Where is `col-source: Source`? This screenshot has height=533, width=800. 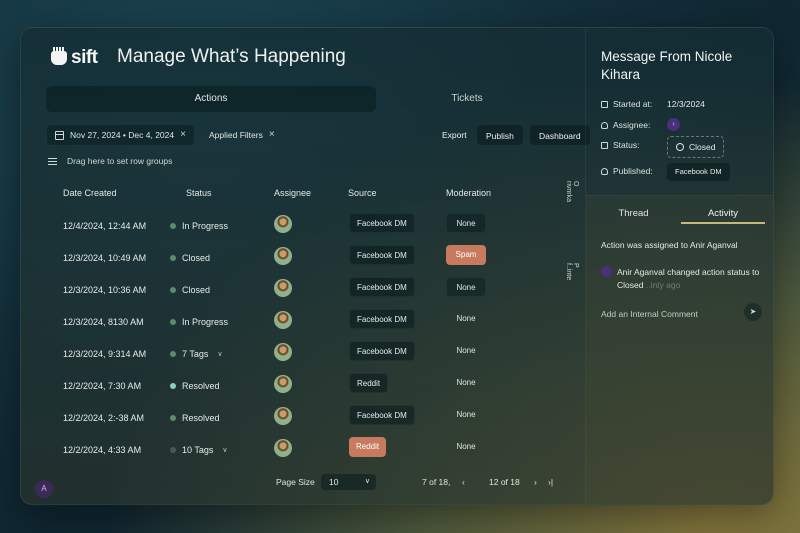 col-source: Source is located at coordinates (362, 193).